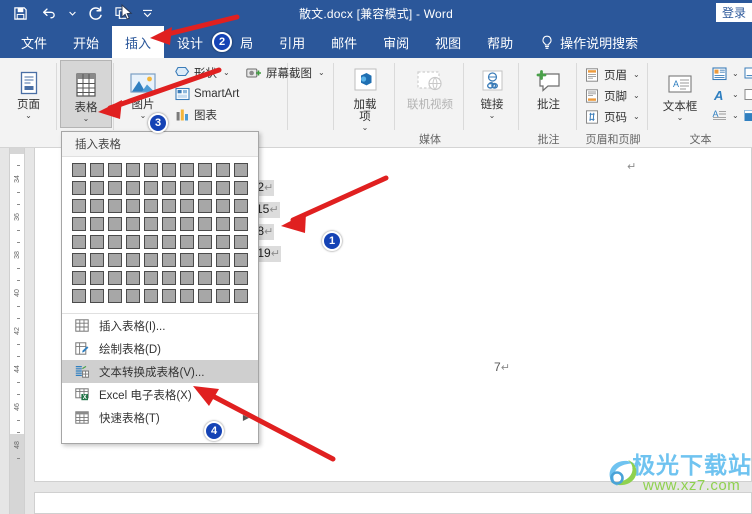 Image resolution: width=752 pixels, height=514 pixels. What do you see at coordinates (160, 232) in the screenshot?
I see `table-size-grid` at bounding box center [160, 232].